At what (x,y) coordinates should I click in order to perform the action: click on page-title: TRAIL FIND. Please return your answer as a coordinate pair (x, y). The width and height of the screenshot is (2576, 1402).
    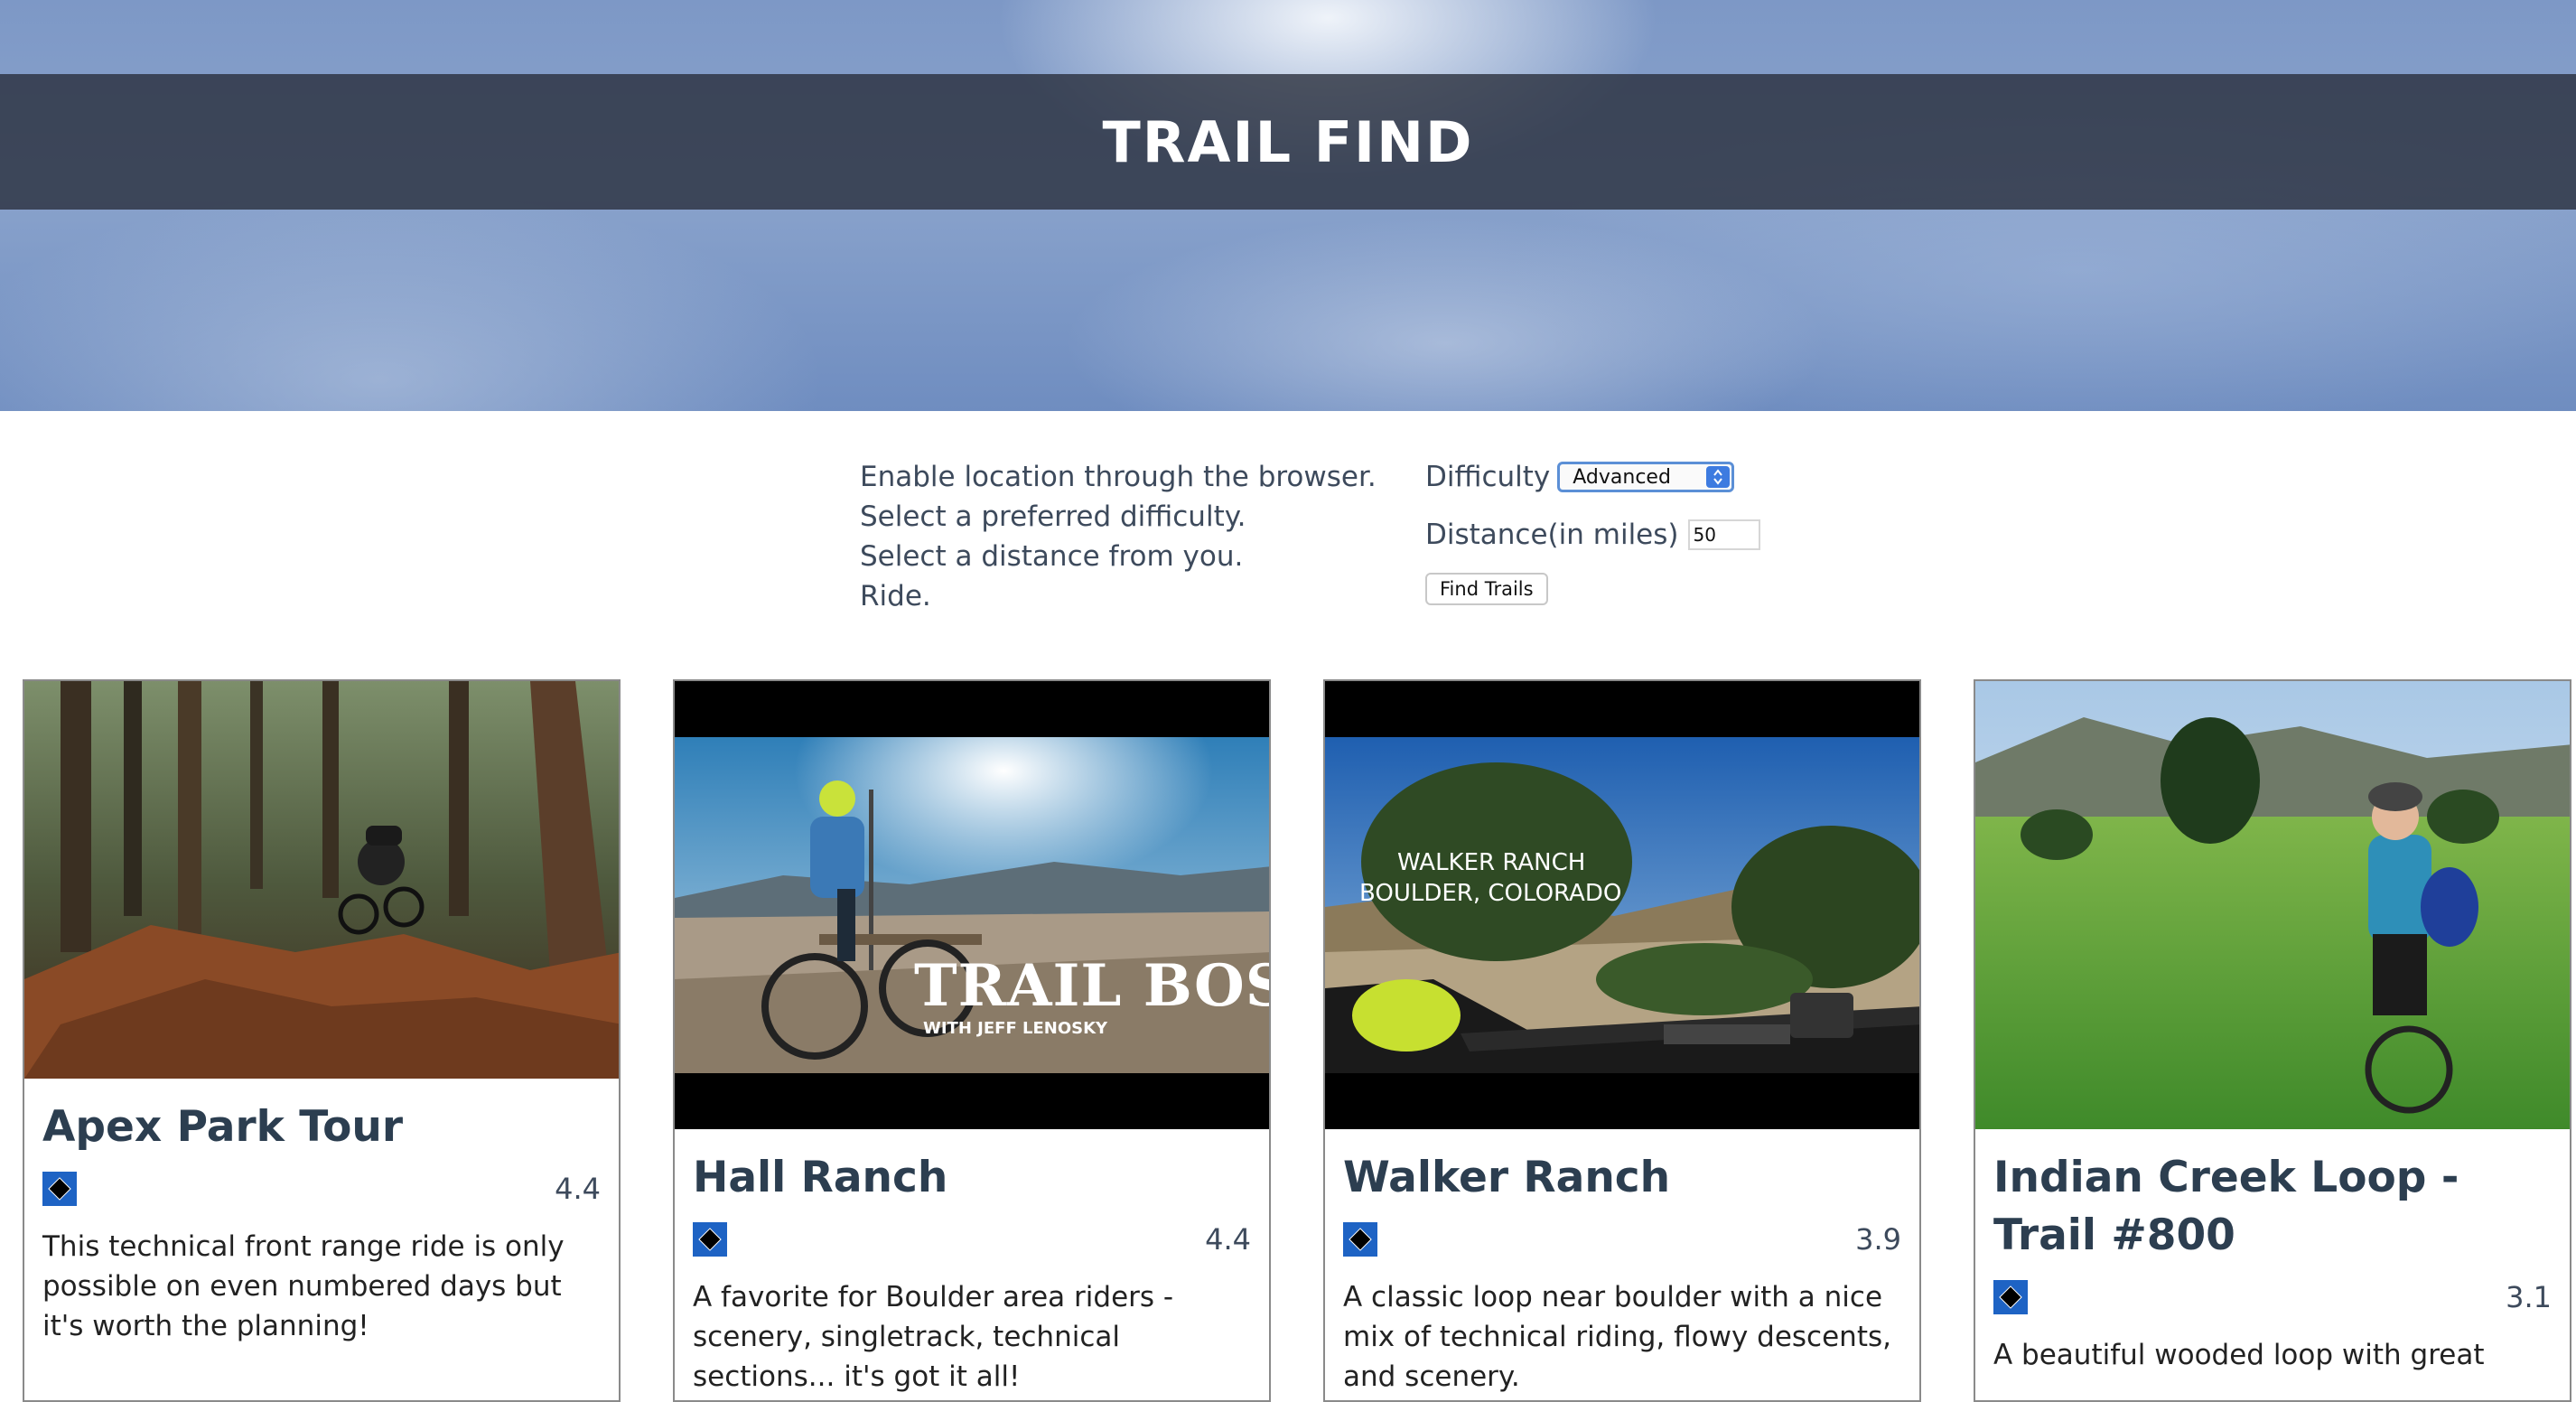
    Looking at the image, I should click on (1288, 142).